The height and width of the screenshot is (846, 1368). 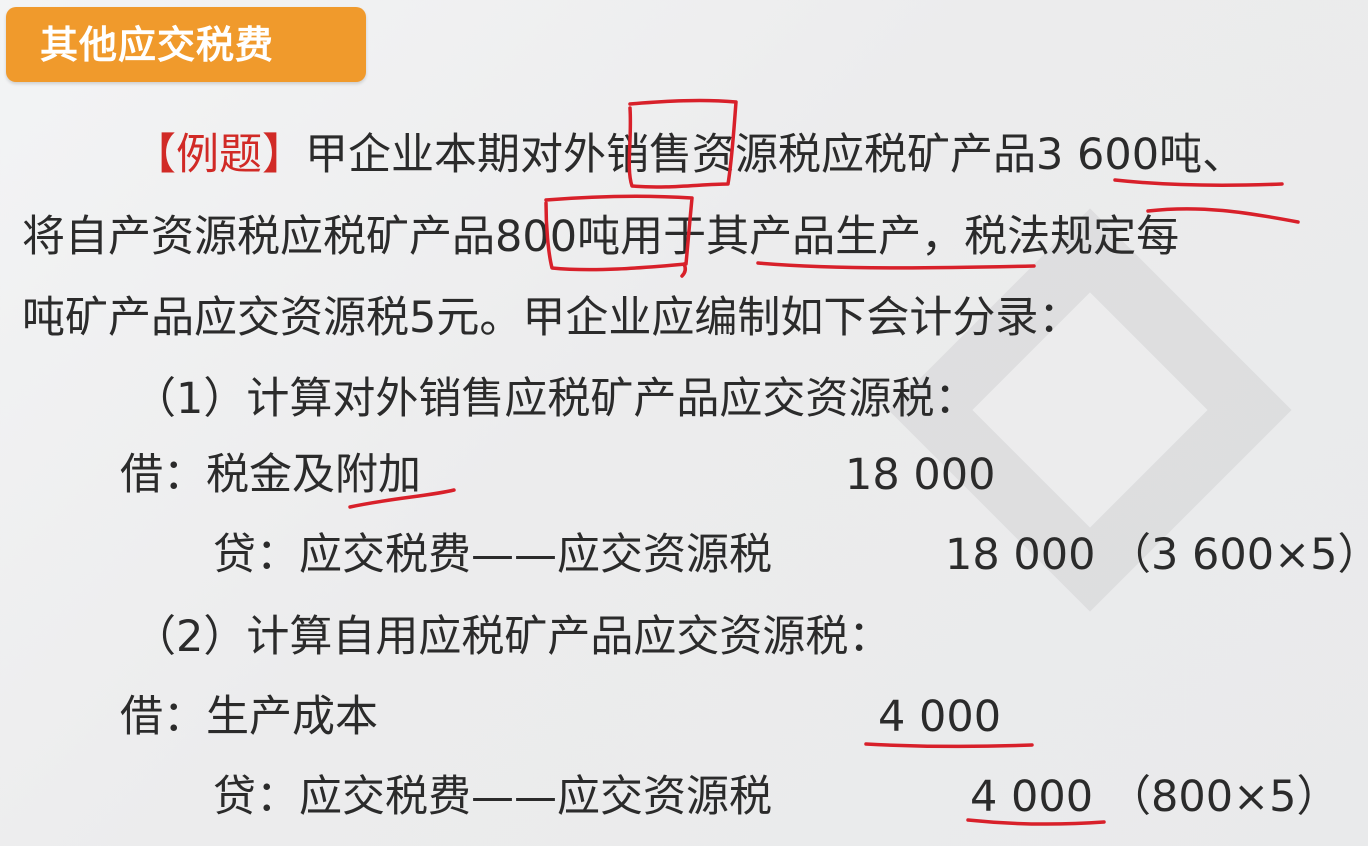 What do you see at coordinates (775, 155) in the screenshot?
I see `example-text-line-1: 甲企业本期对外销售资源税应税矿产品3 600吨、` at bounding box center [775, 155].